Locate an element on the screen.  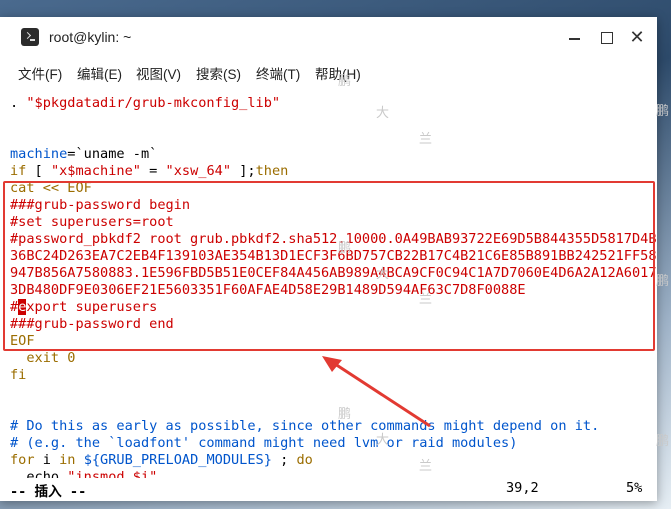
code-token: do is located at coordinates (304, 460).